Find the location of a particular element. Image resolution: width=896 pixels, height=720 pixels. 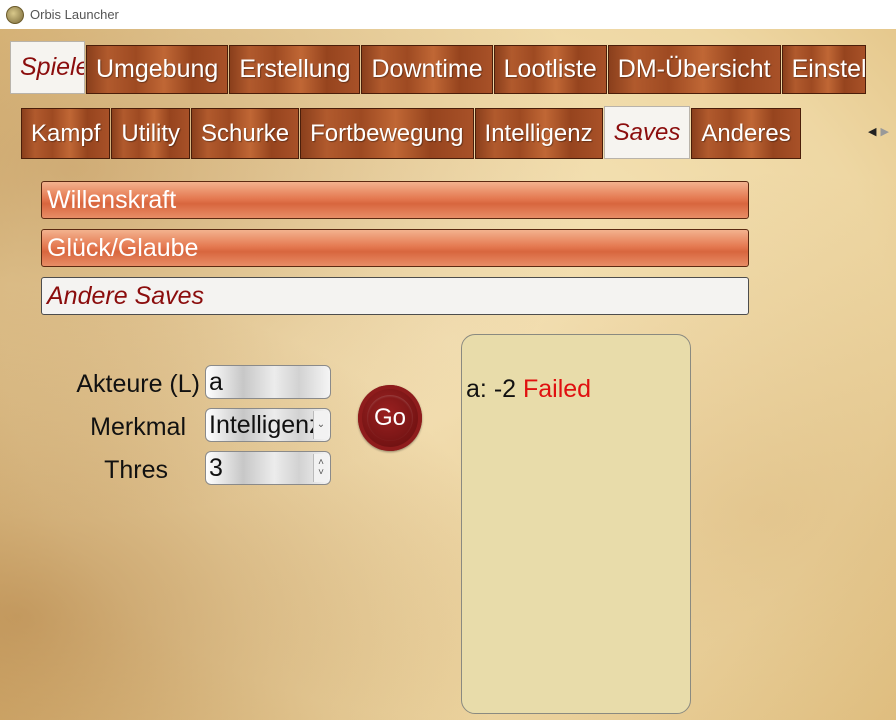

tab-downtime: Downtime is located at coordinates (427, 69).